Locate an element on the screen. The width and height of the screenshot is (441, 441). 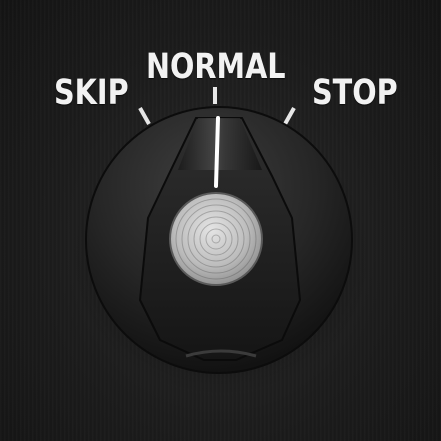
knob-pointer-indicator is located at coordinates (217, 152).